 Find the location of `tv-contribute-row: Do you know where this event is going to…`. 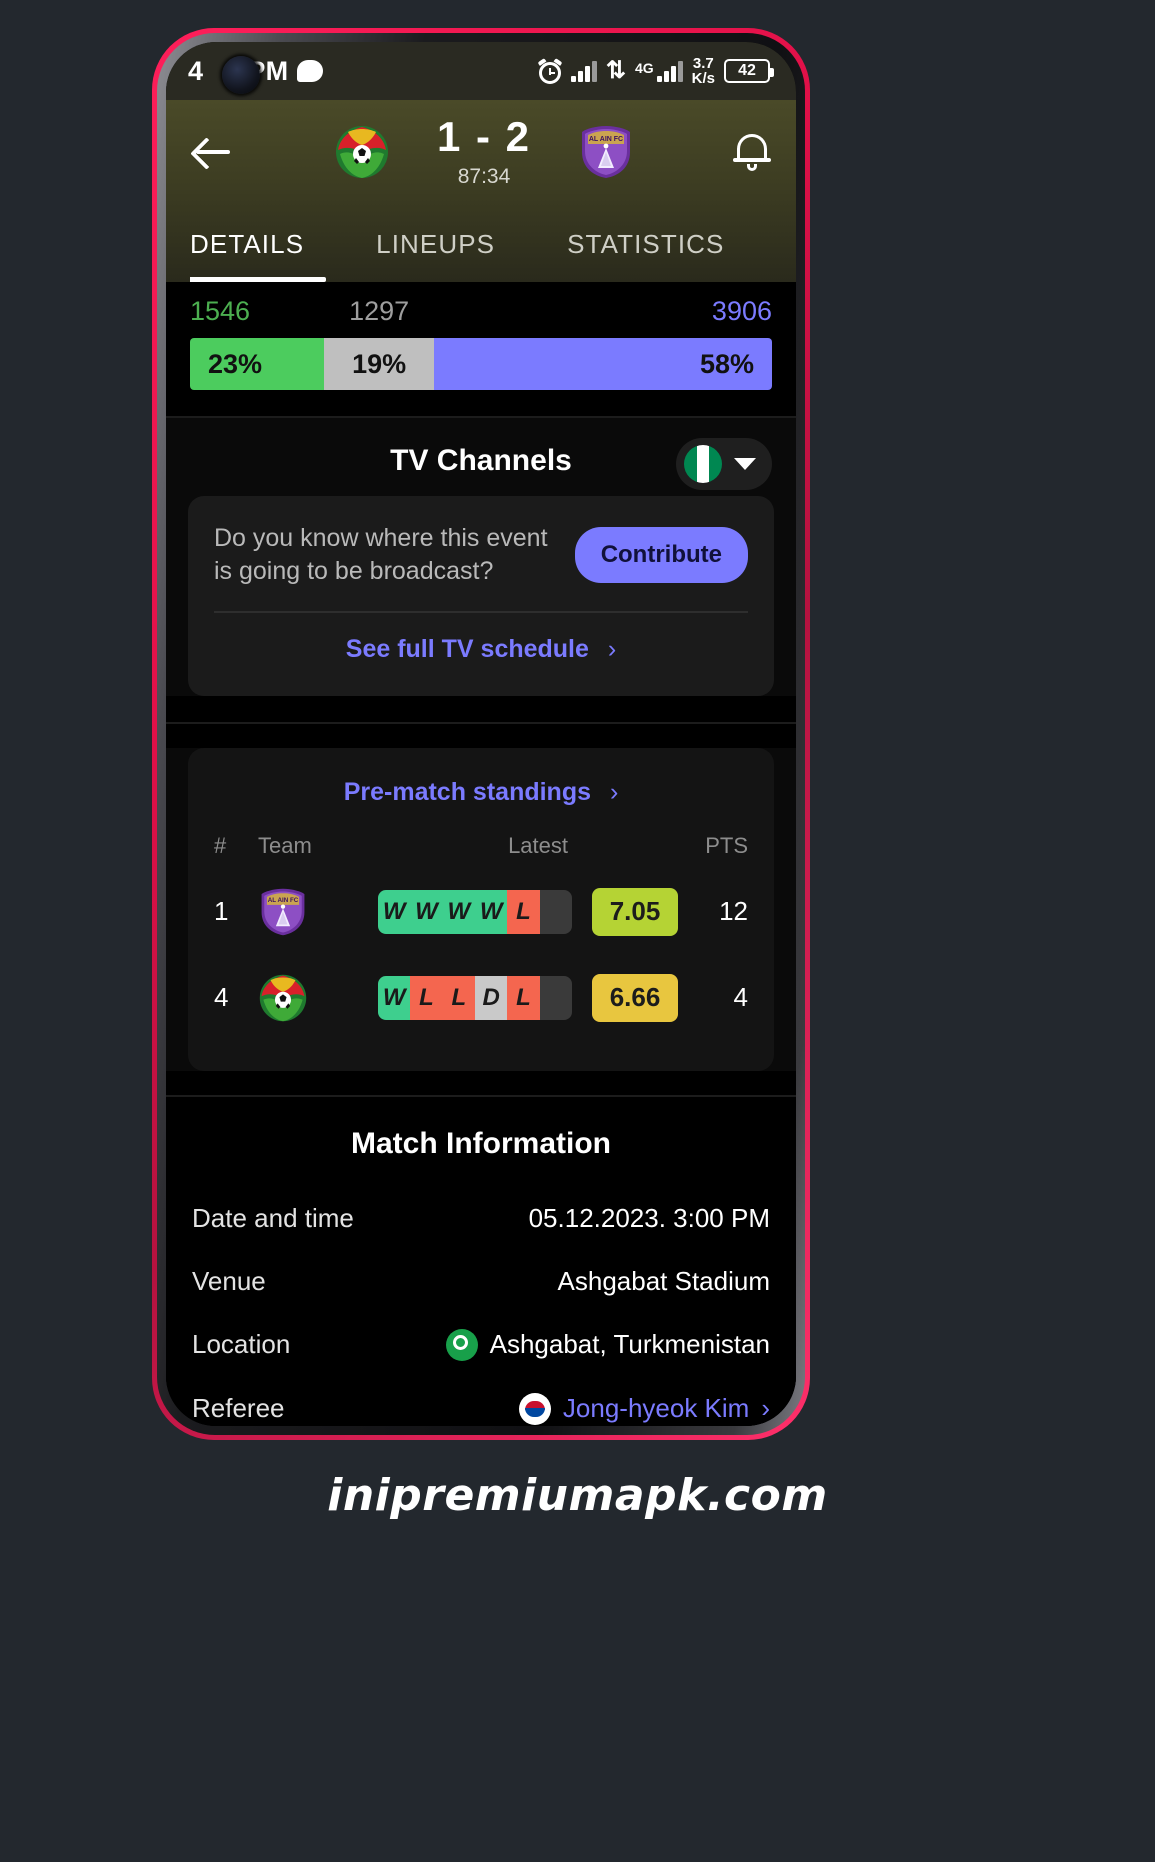

tv-contribute-row: Do you know where this event is going to… is located at coordinates (481, 555).